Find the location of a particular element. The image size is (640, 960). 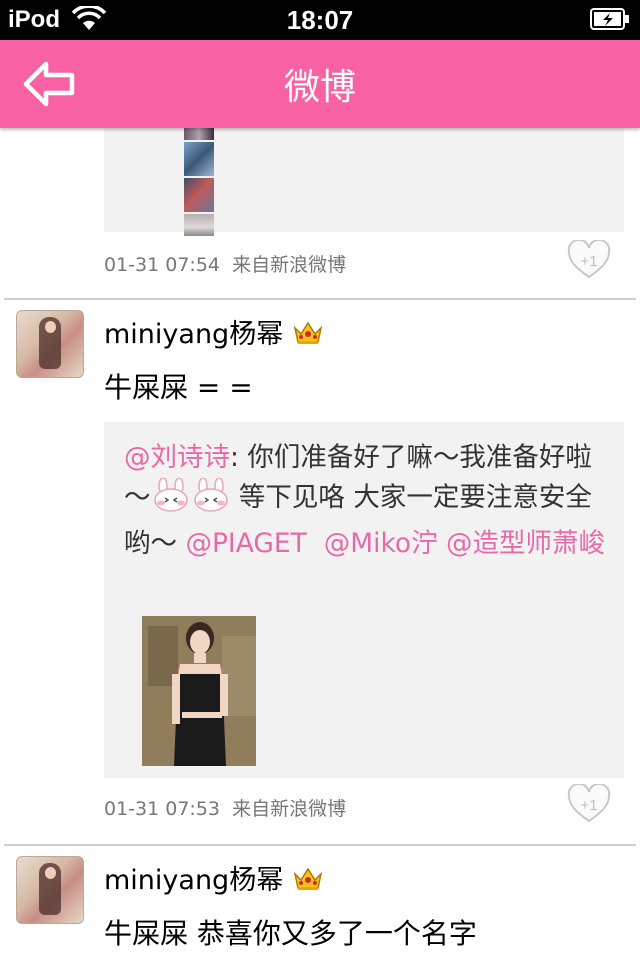

mention-link: @造型师萧峻 is located at coordinates (525, 543).